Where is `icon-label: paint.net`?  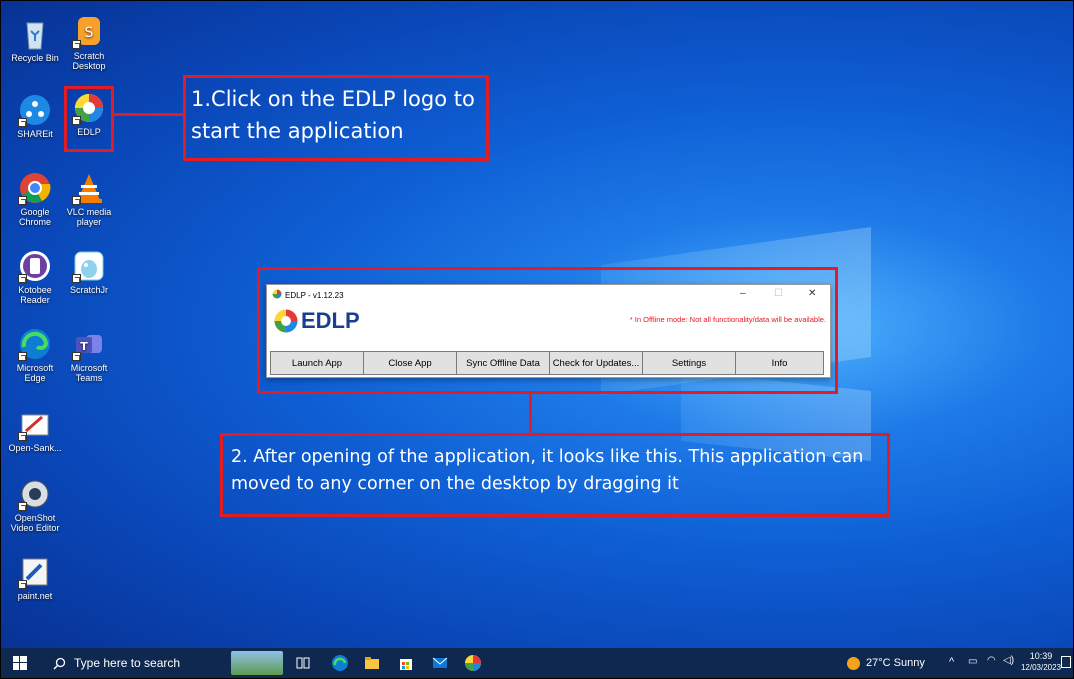 icon-label: paint.net is located at coordinates (35, 596).